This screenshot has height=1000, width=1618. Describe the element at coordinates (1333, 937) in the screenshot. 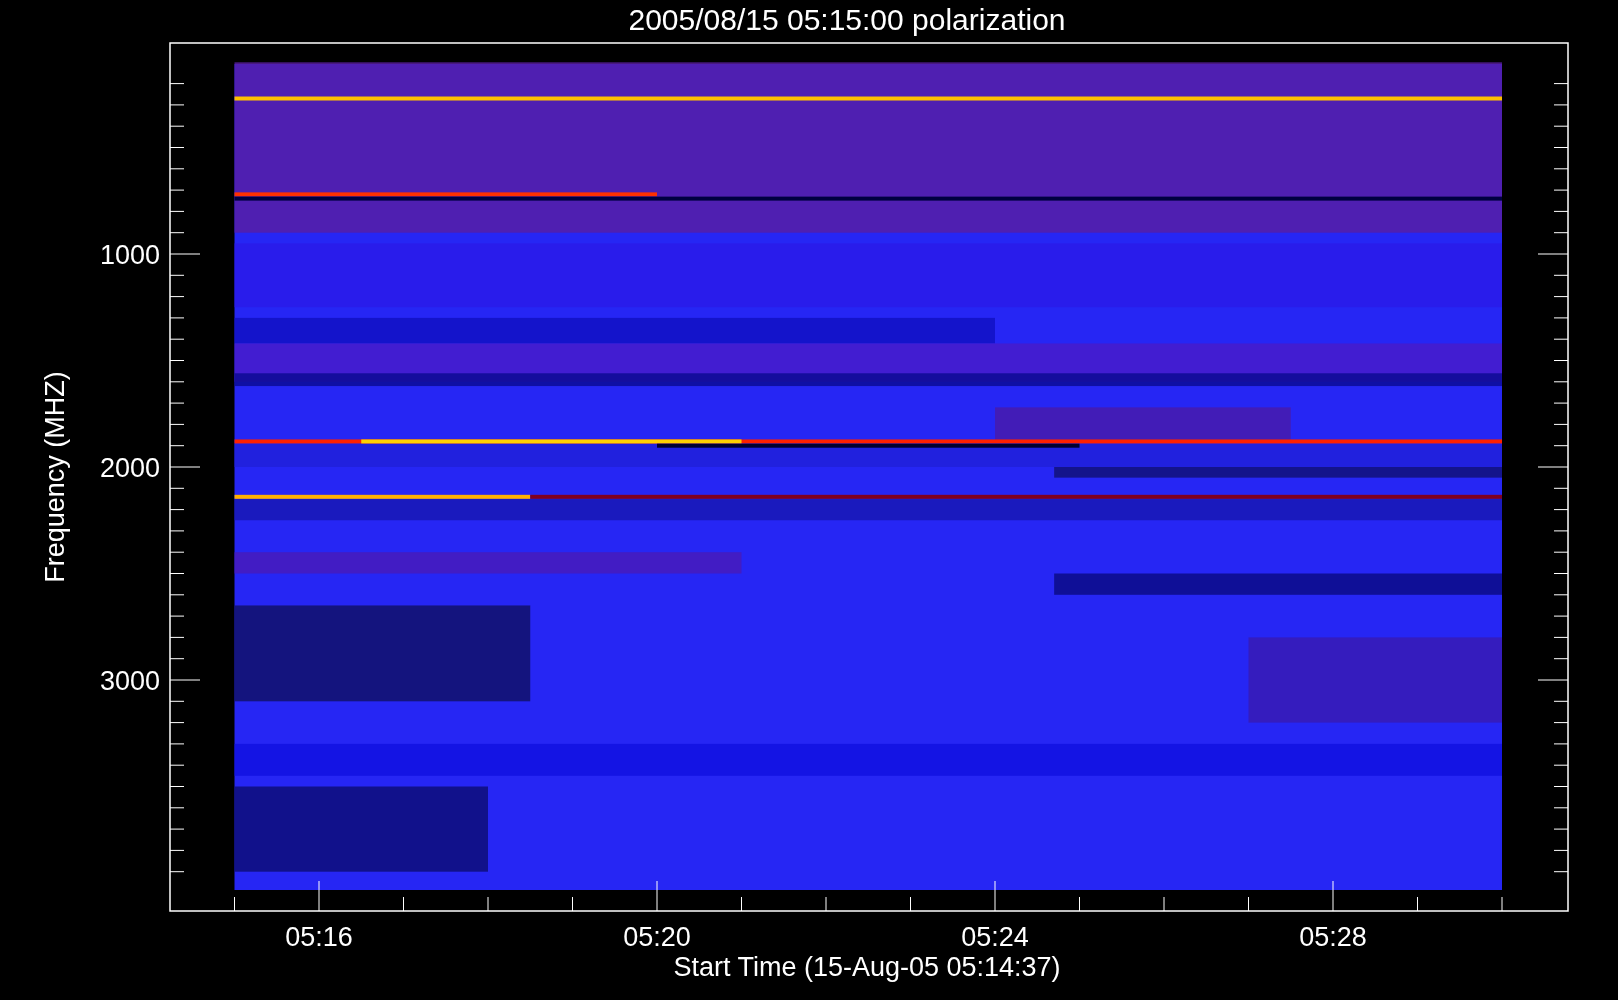

I see `x-tick-label: 05:28` at that location.